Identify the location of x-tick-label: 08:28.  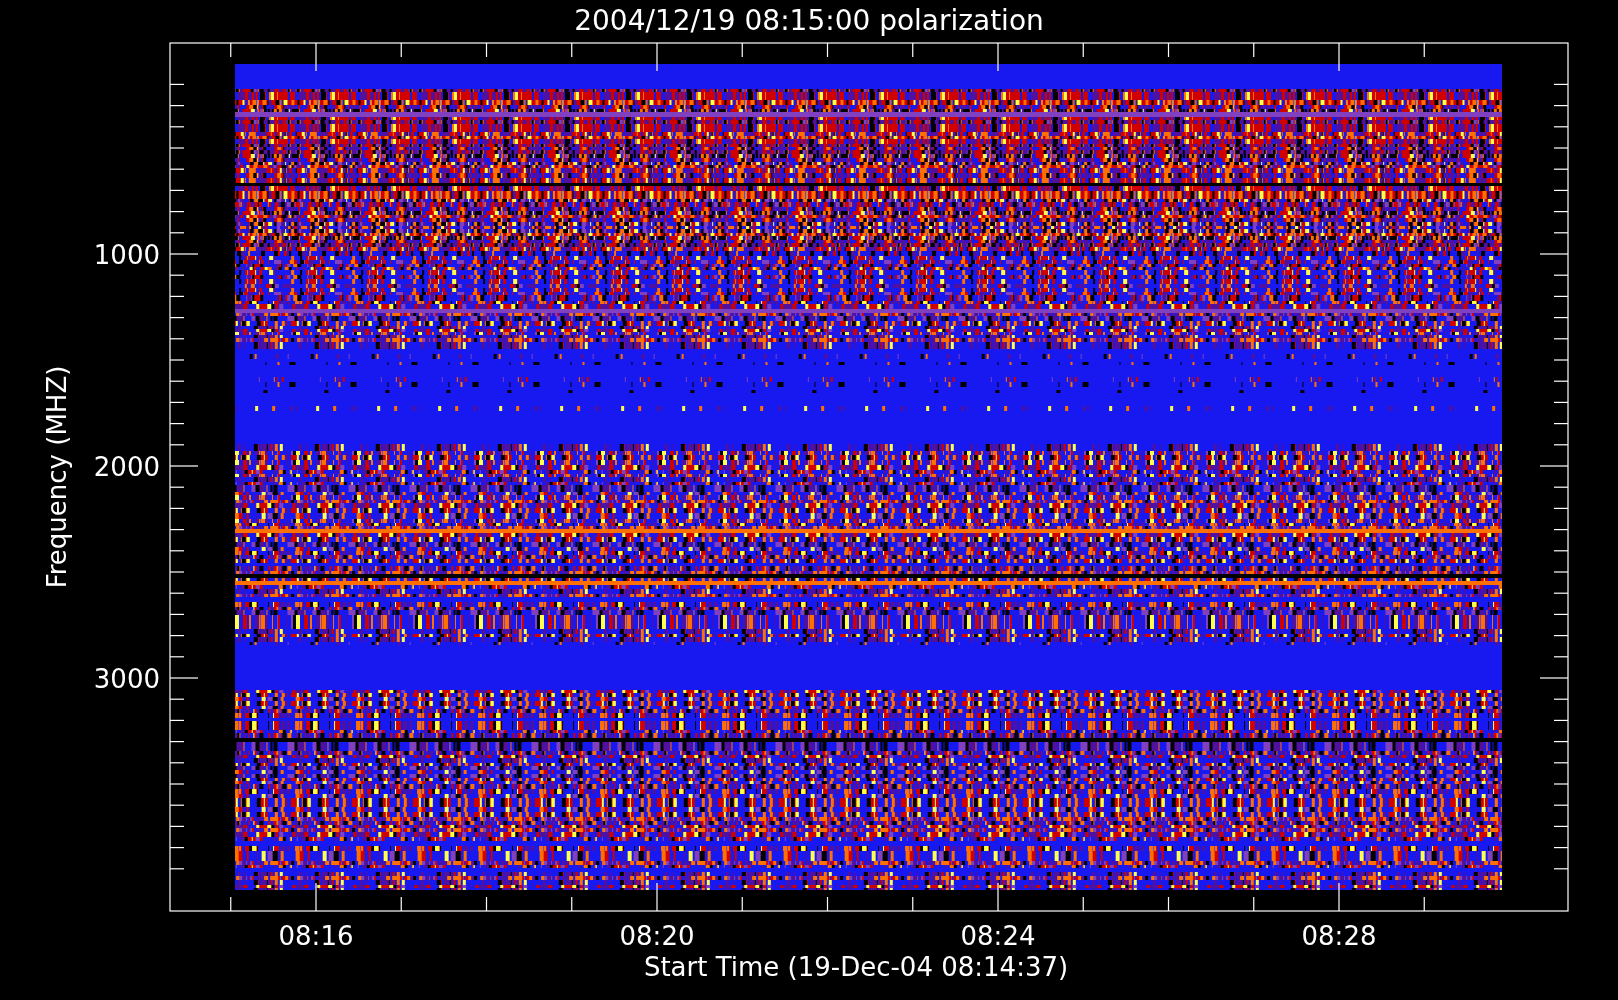
(1339, 936).